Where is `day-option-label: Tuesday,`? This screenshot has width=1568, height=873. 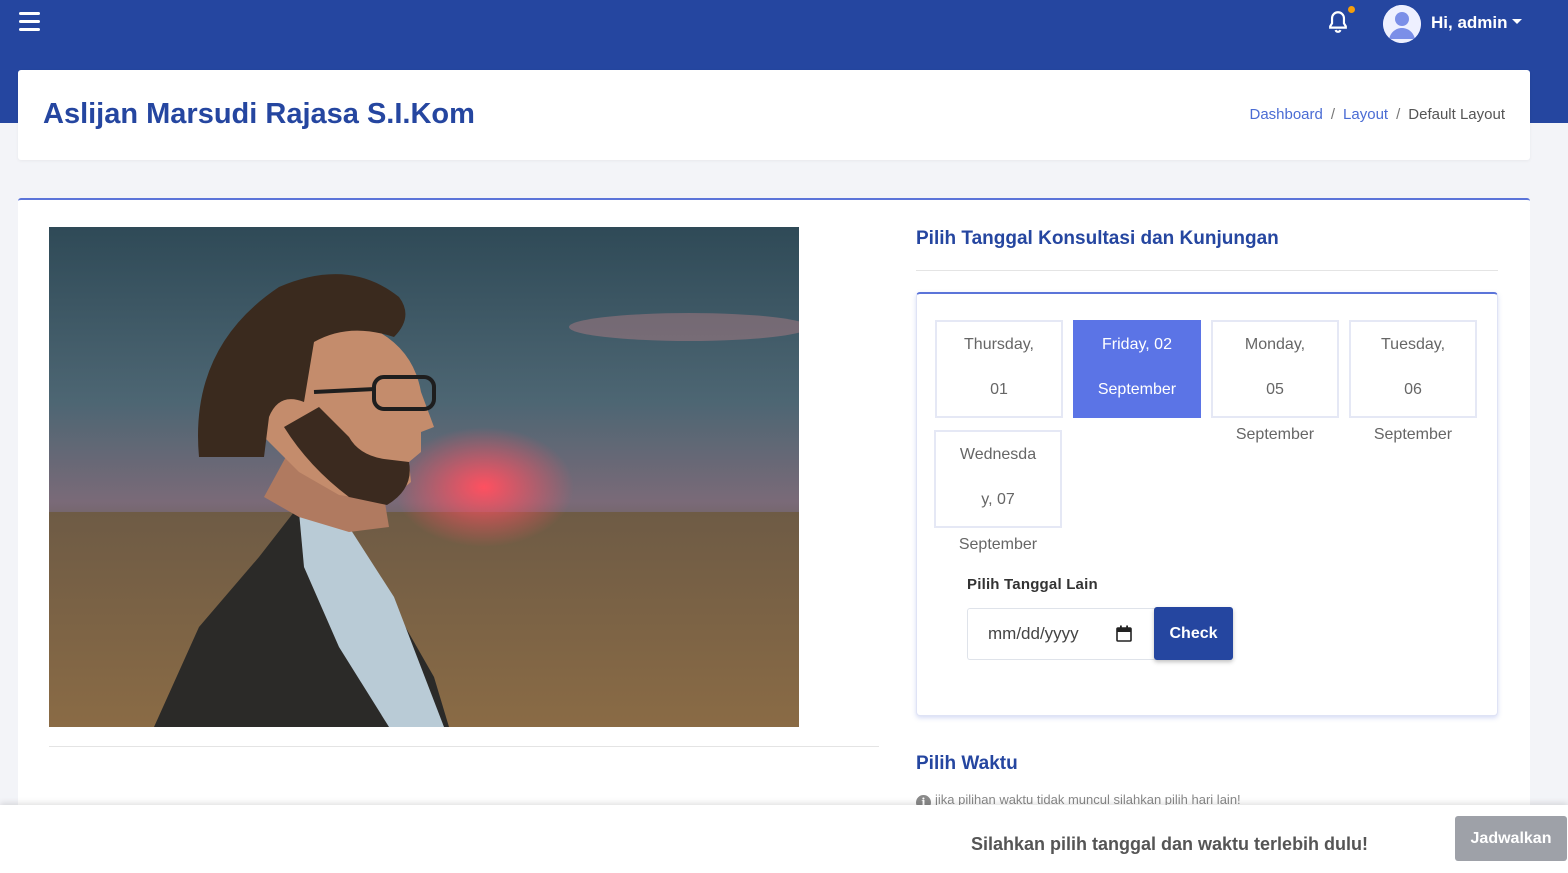
day-option-label: Tuesday, is located at coordinates (1413, 344).